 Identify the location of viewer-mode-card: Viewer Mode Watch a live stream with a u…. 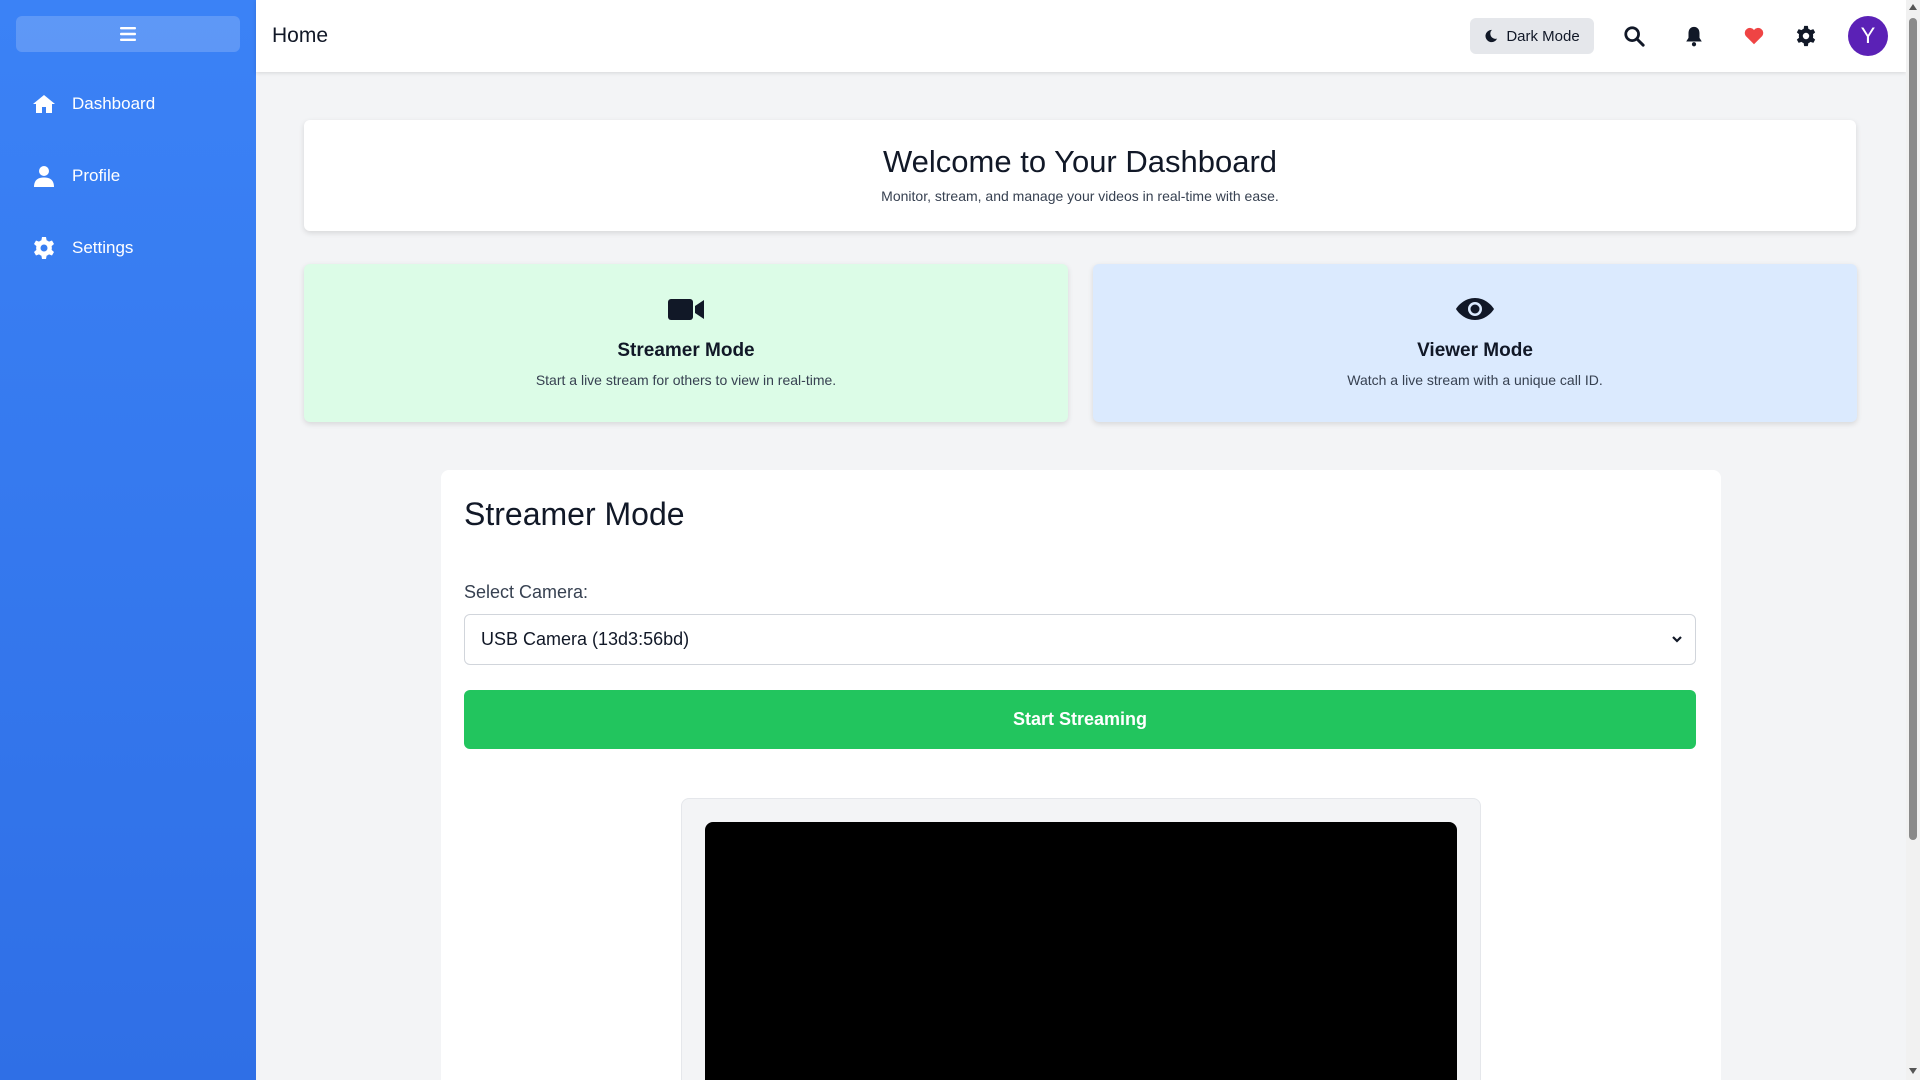
(1475, 343).